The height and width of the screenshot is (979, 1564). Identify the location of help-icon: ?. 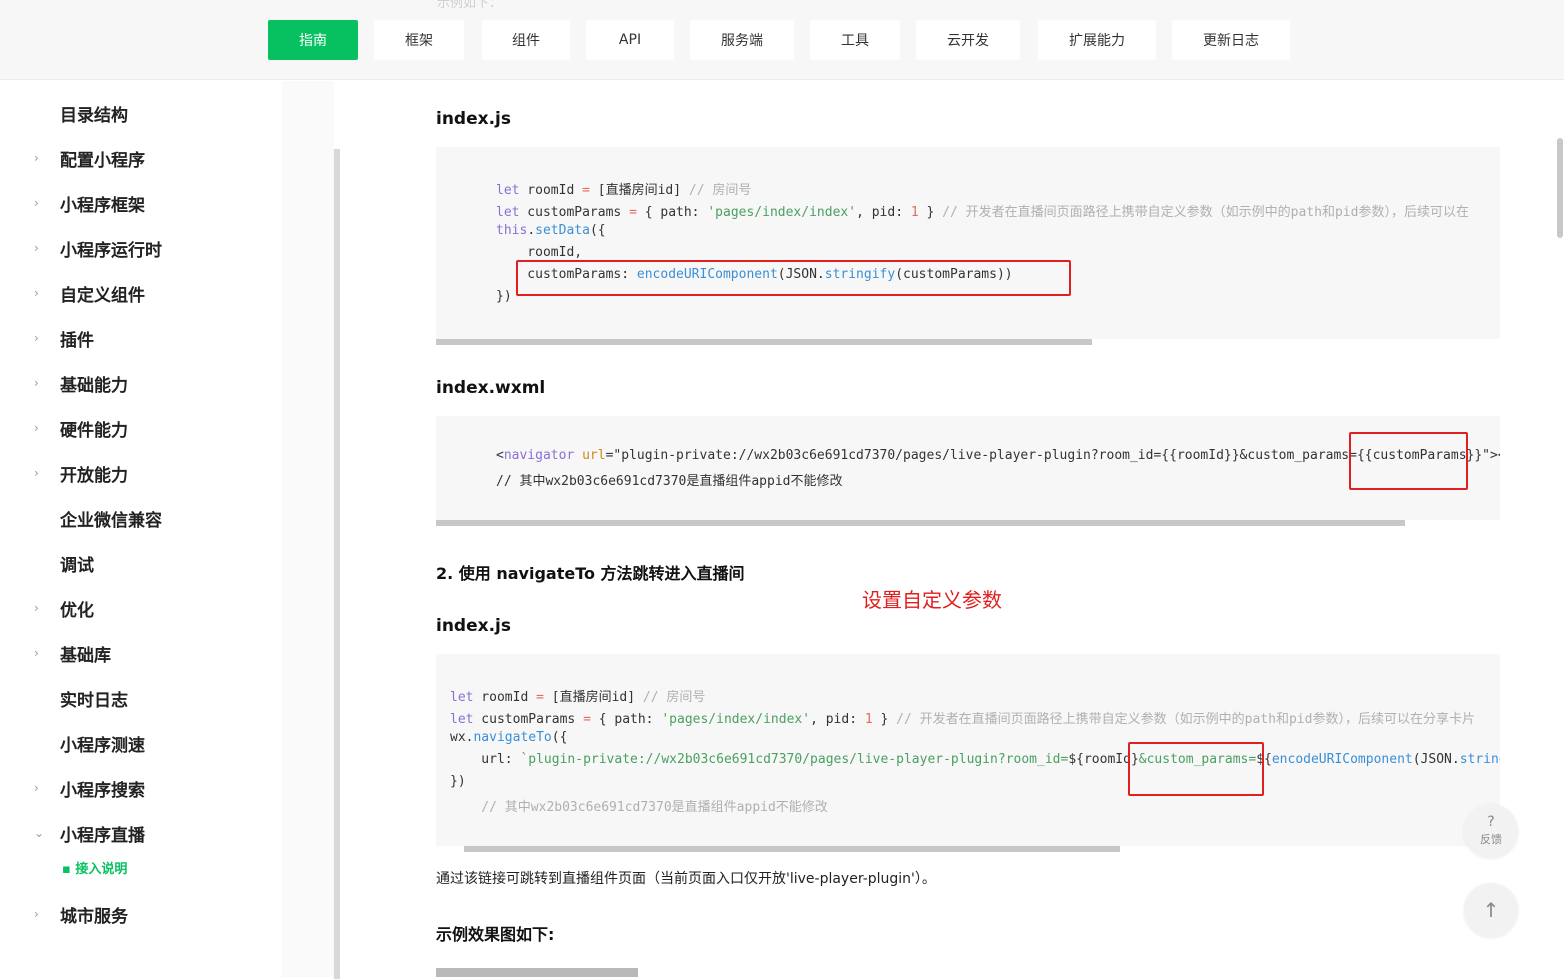
(1491, 822).